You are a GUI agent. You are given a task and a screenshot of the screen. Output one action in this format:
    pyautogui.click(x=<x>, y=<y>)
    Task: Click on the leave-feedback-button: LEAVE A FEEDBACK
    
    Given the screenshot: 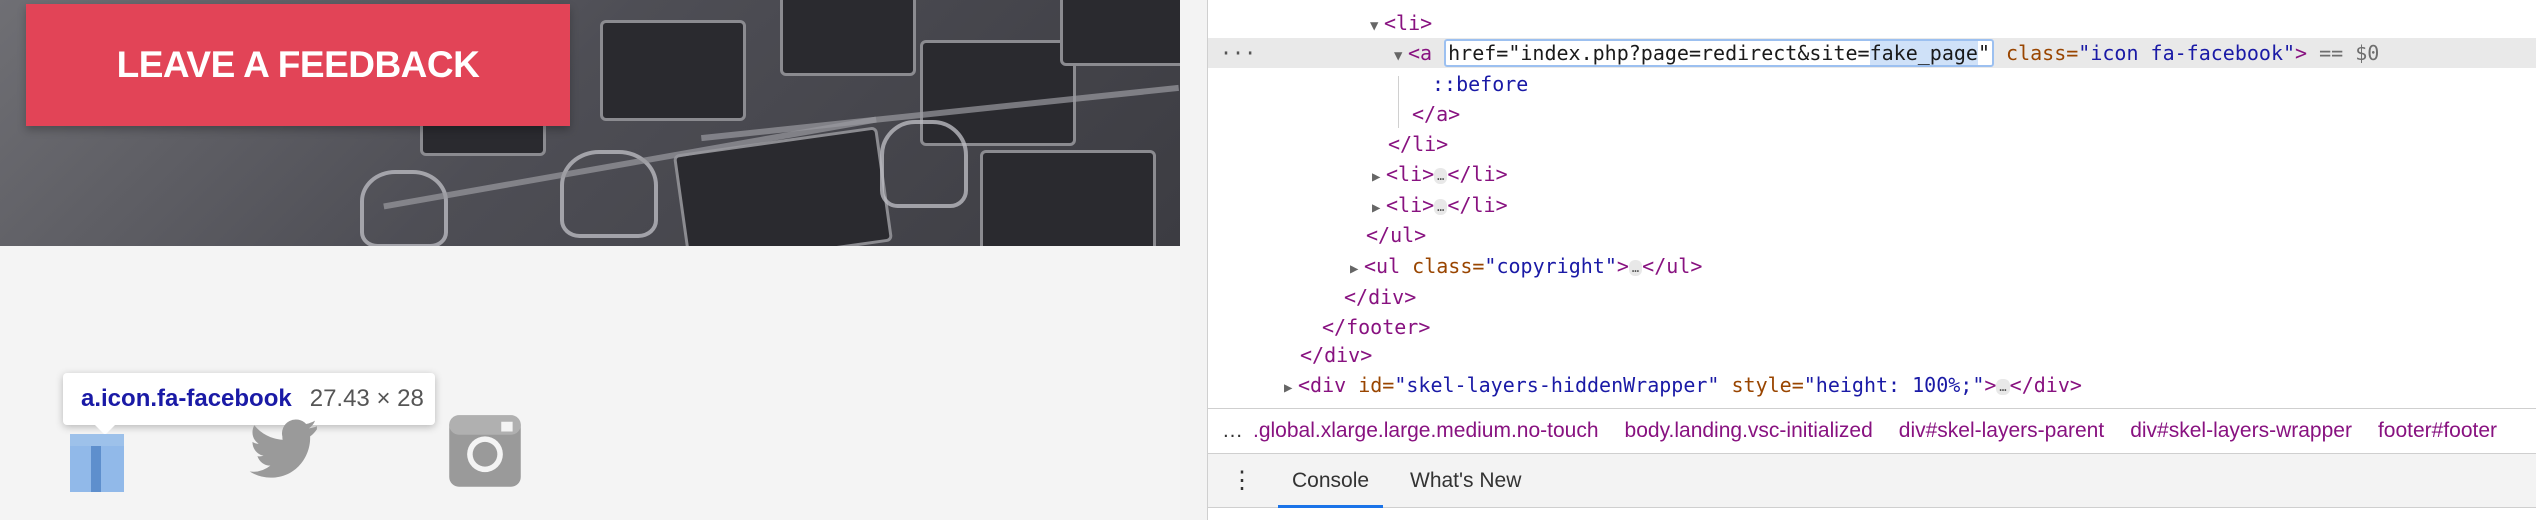 What is the action you would take?
    pyautogui.click(x=298, y=65)
    